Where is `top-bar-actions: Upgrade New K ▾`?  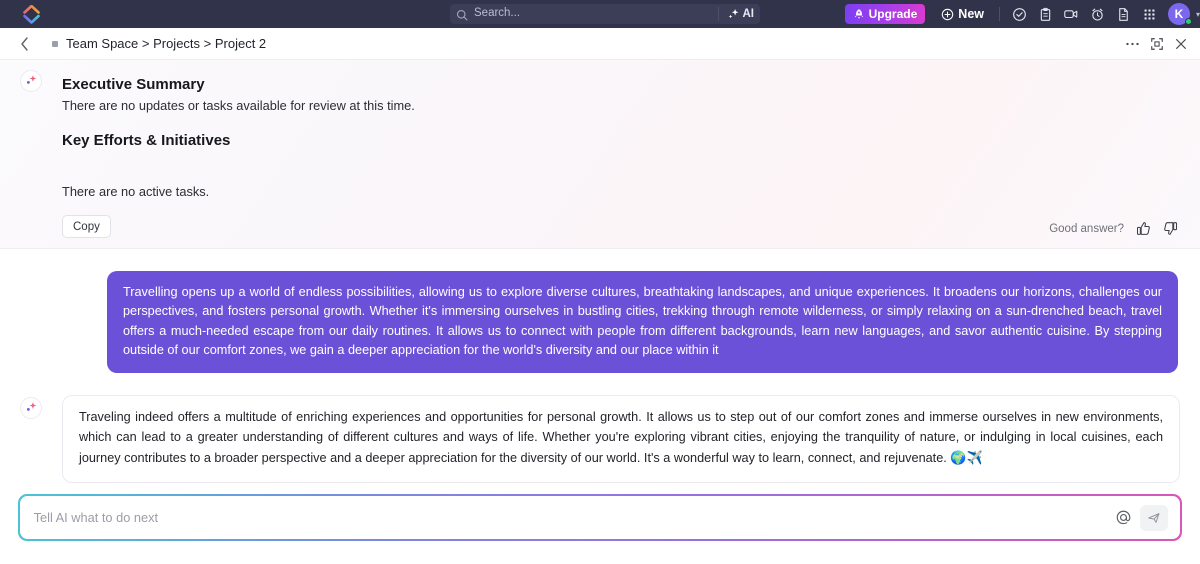
top-bar-actions: Upgrade New K ▾ is located at coordinates (1022, 14).